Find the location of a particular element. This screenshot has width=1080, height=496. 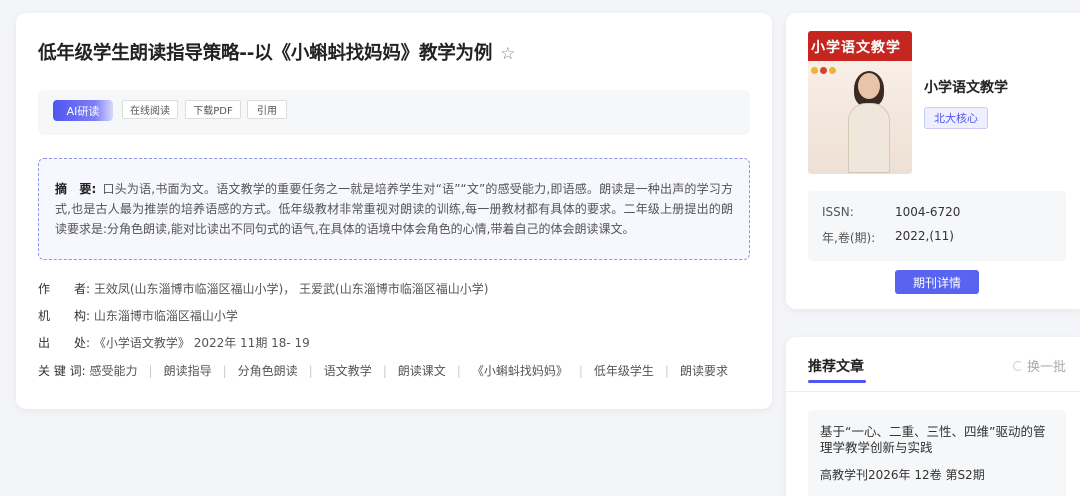

volume-value: 2022,(11) is located at coordinates (924, 236).